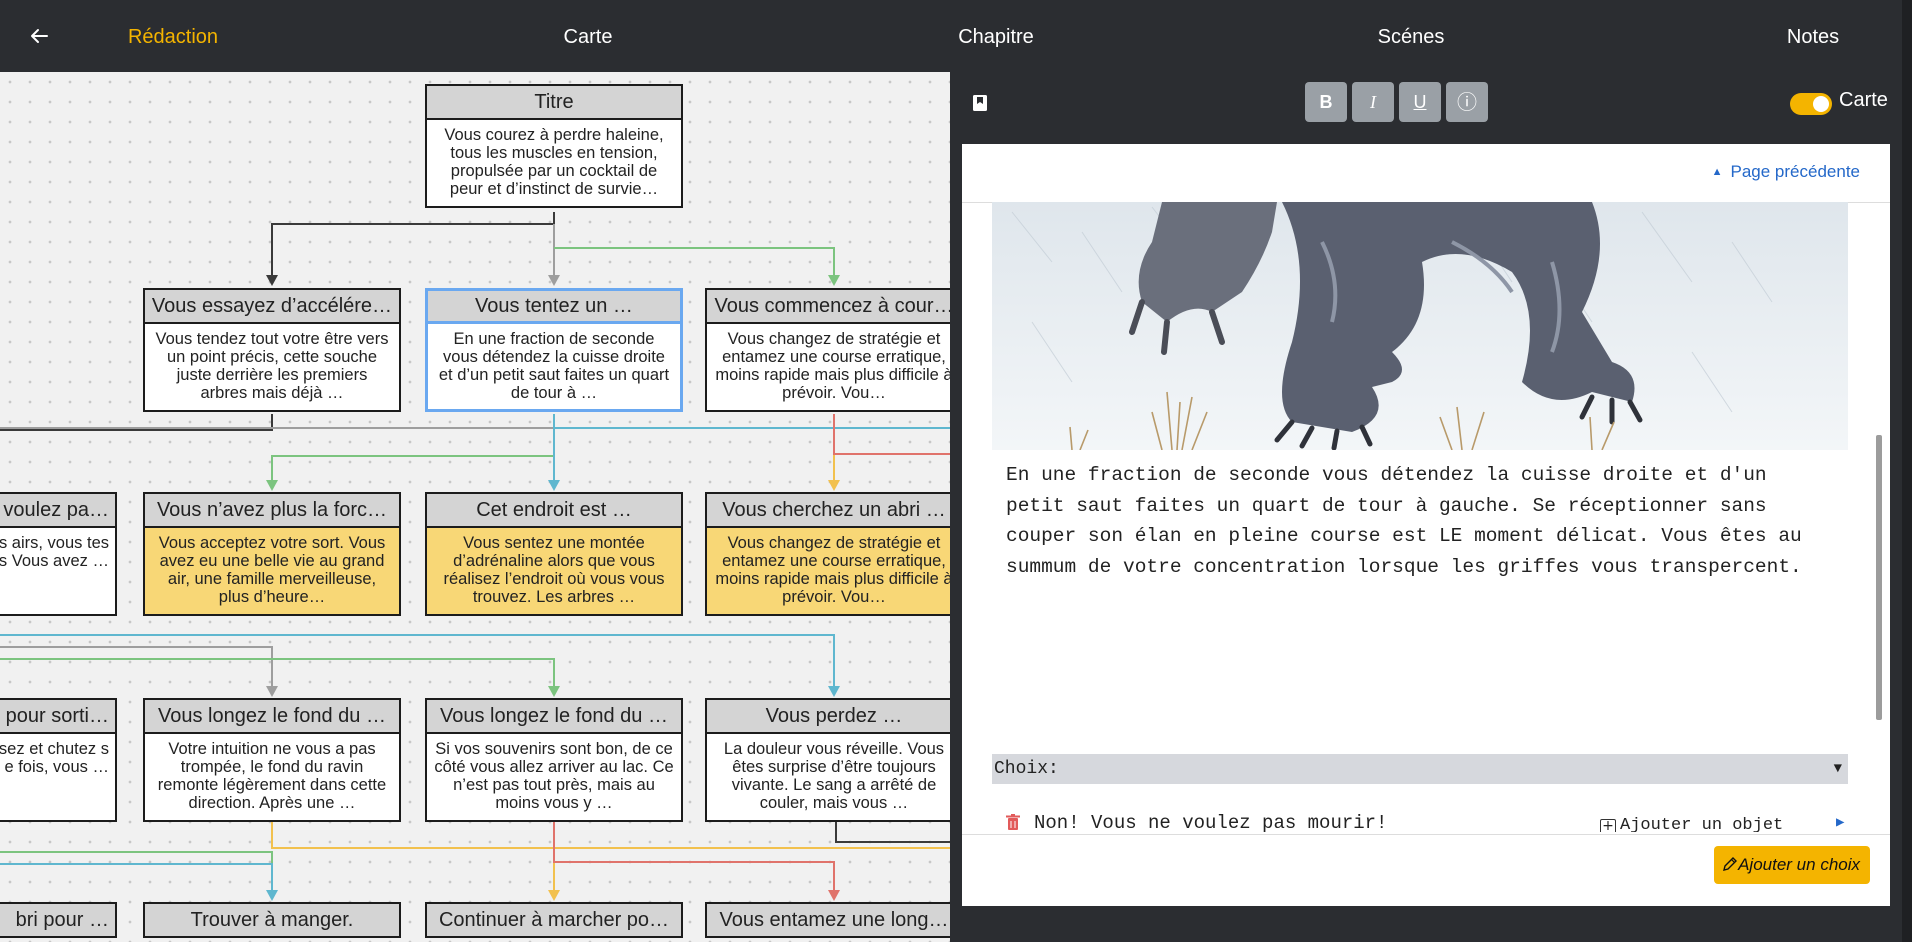  Describe the element at coordinates (980, 103) in the screenshot. I see `bookmark-icon` at that location.